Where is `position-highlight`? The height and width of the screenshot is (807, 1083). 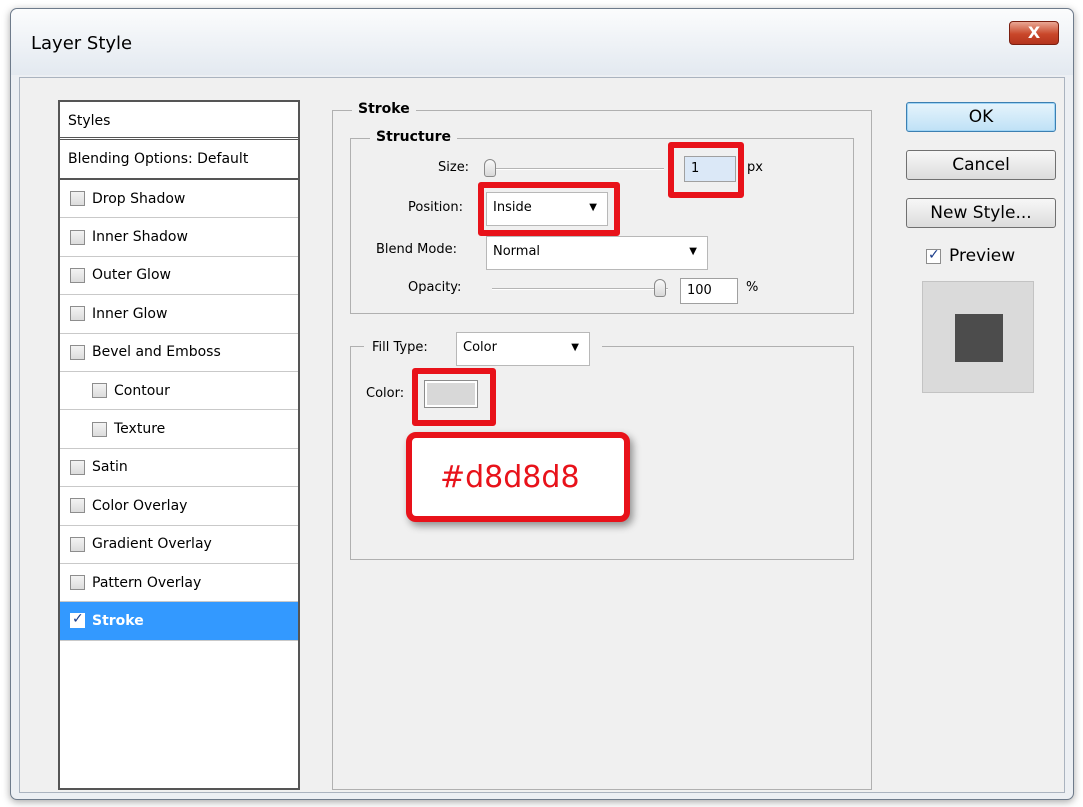 position-highlight is located at coordinates (549, 209).